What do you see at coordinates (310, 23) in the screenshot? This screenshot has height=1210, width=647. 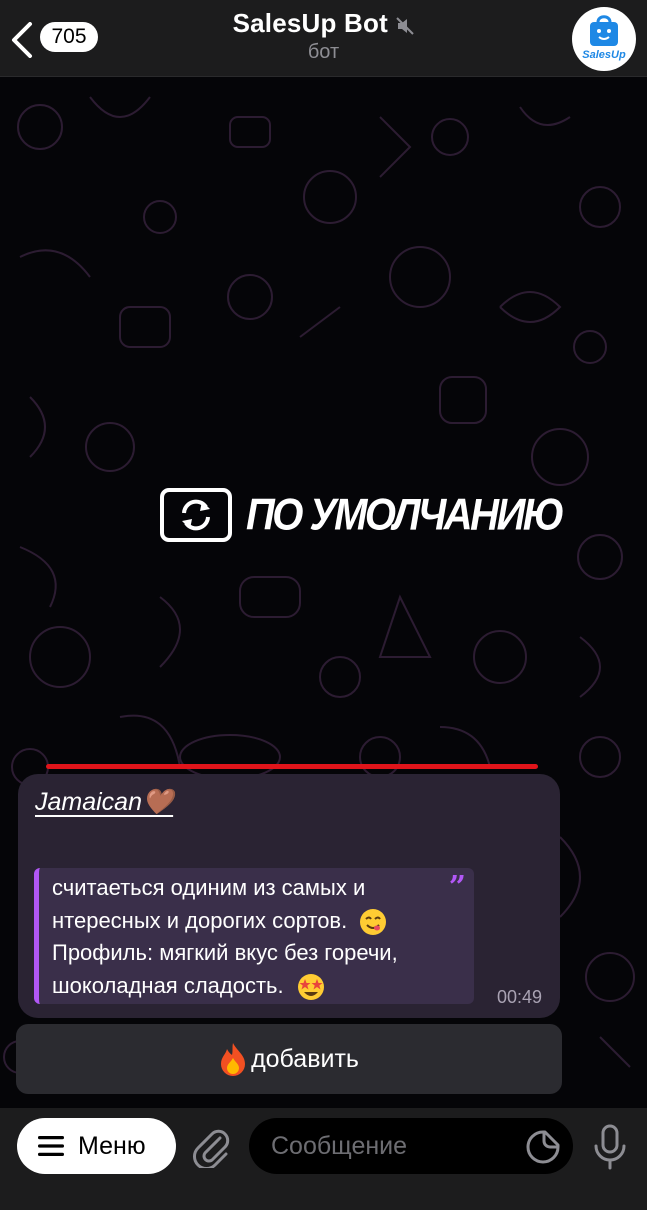 I see `chat-title: SalesUp Bot` at bounding box center [310, 23].